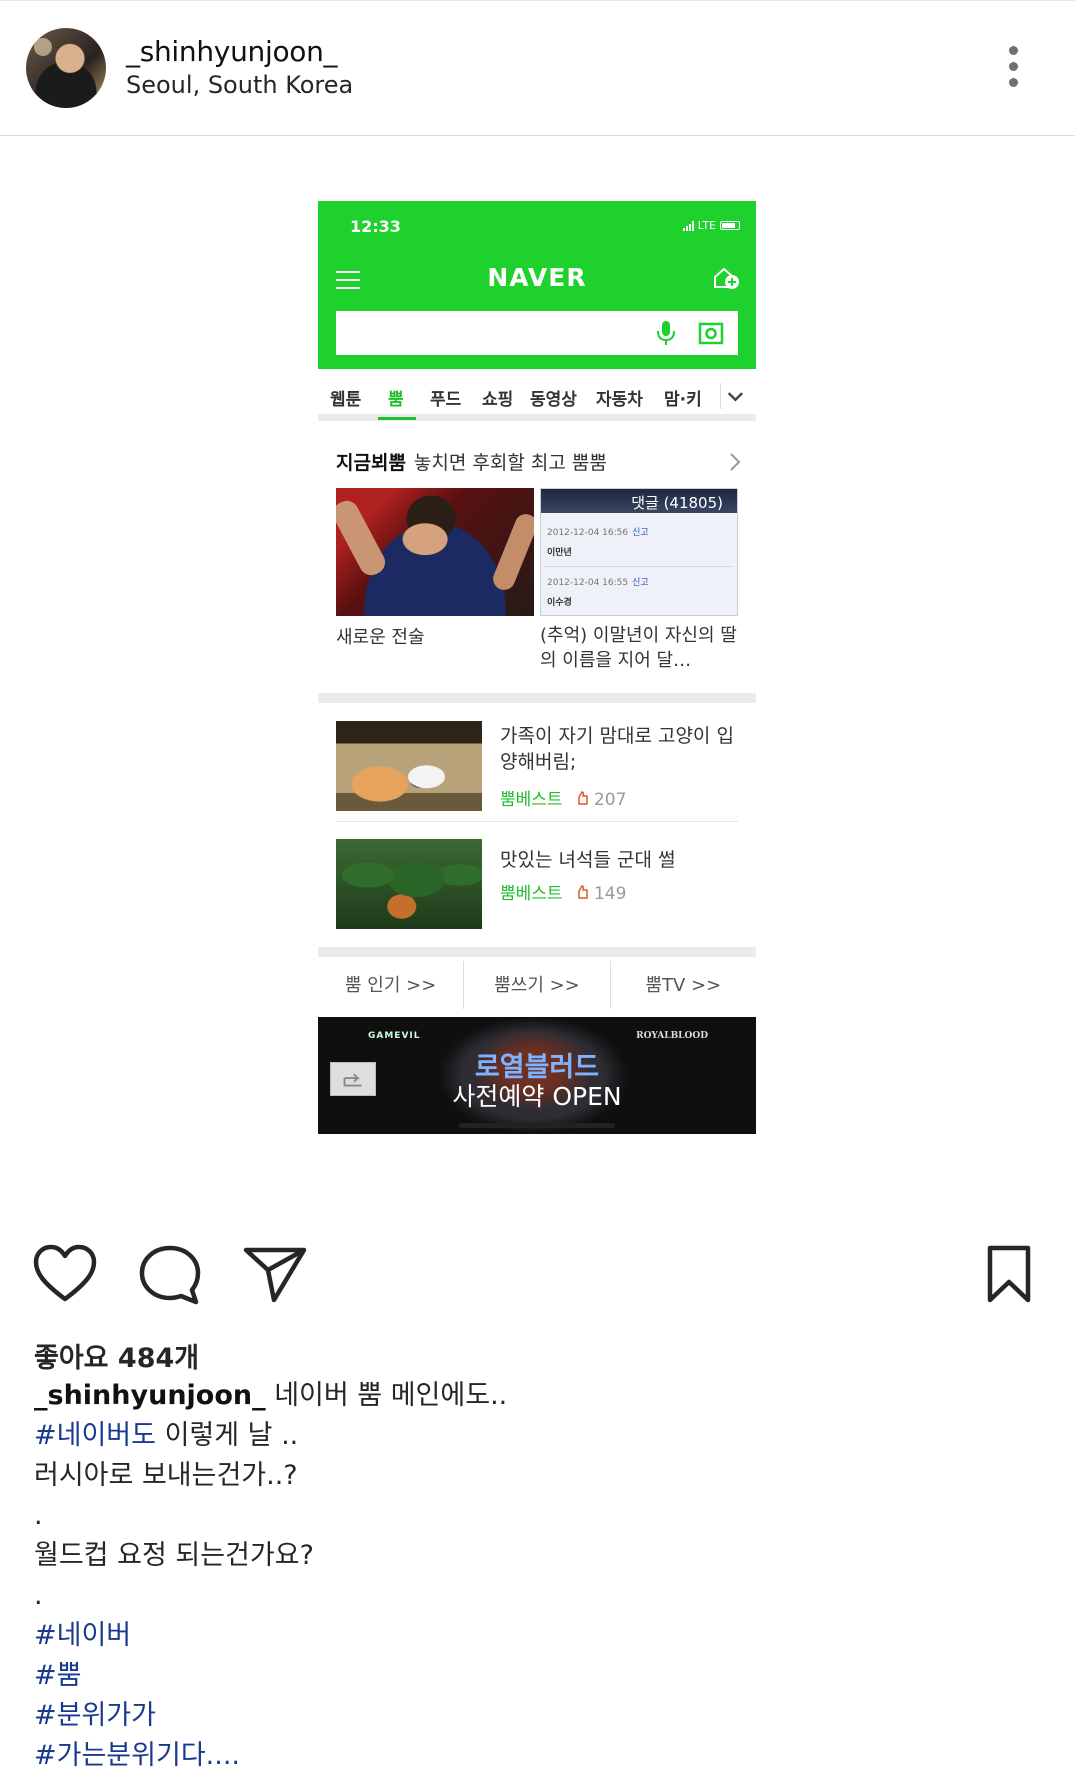 The height and width of the screenshot is (1786, 1075). Describe the element at coordinates (232, 51) in the screenshot. I see `post-username: _shinhyunjoon_` at that location.